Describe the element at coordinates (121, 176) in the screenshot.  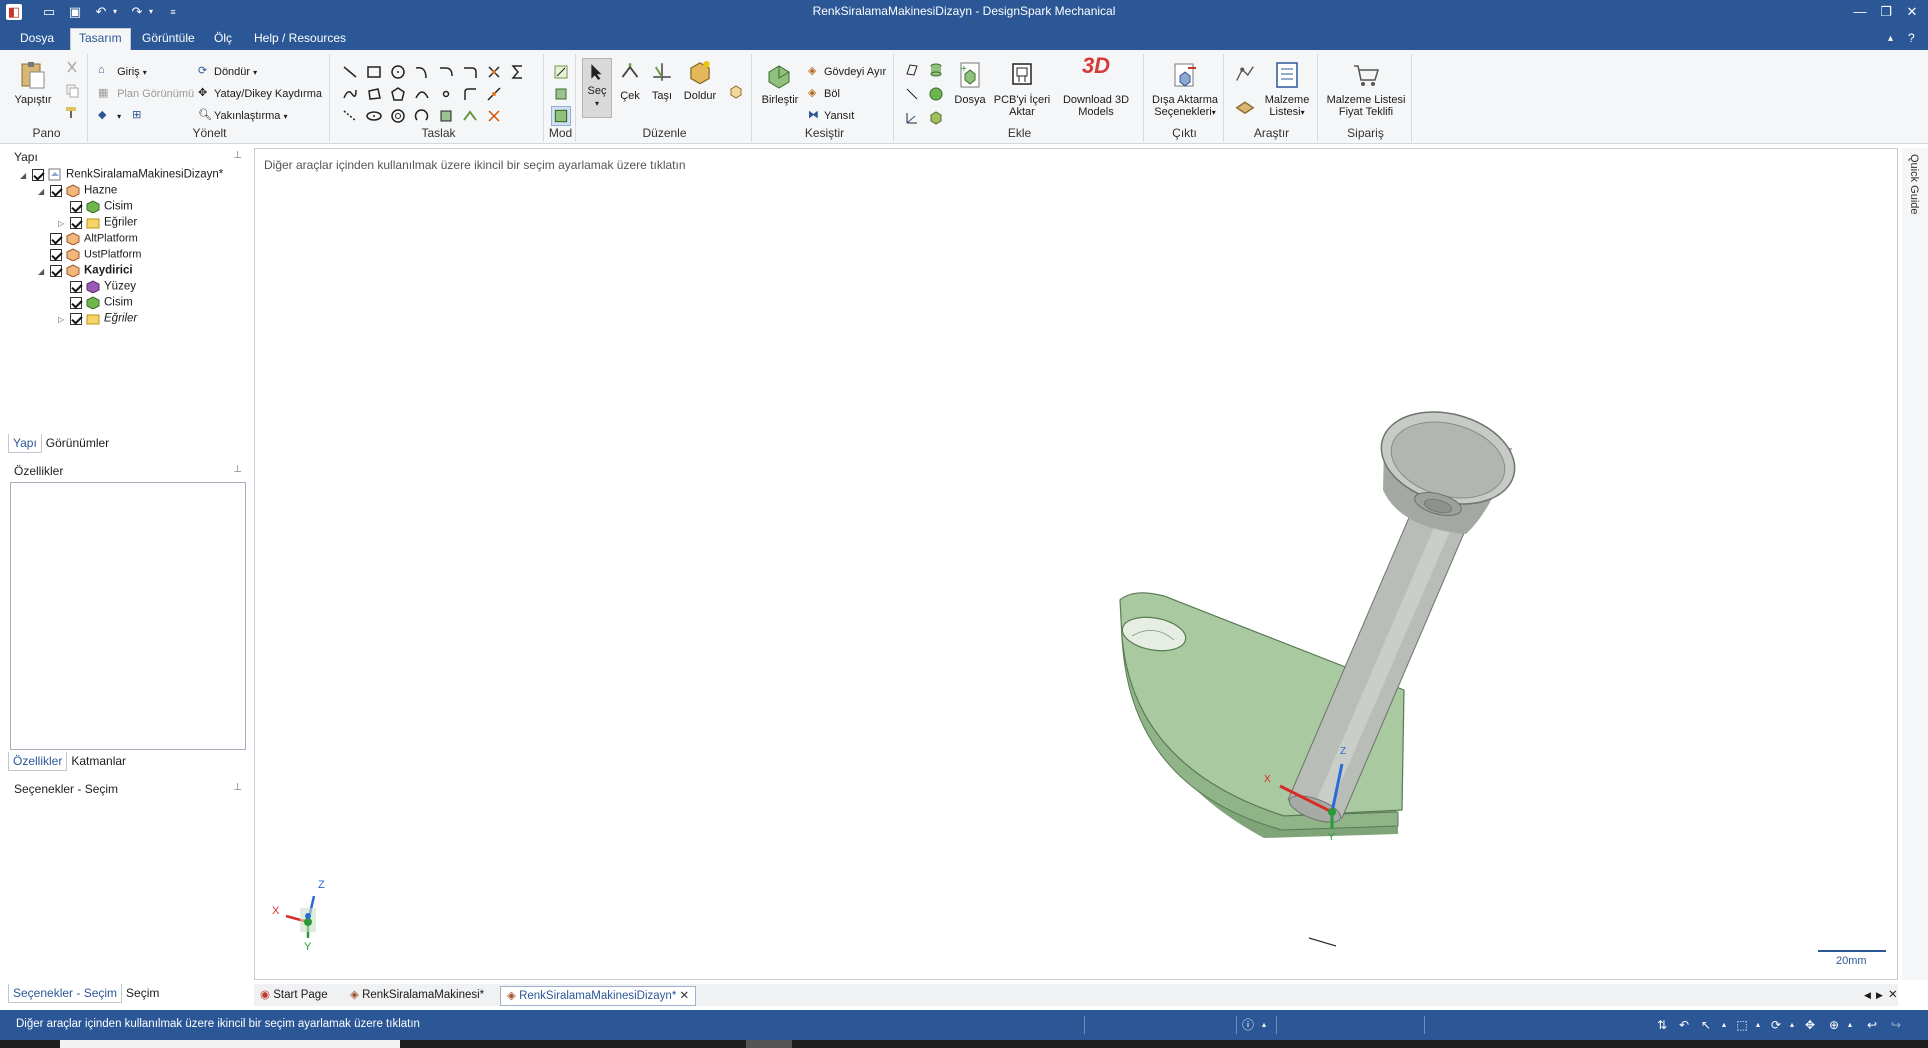
I see `tree-node-root: ◢ RenkSiralamaMakinesiDizayn*` at that location.